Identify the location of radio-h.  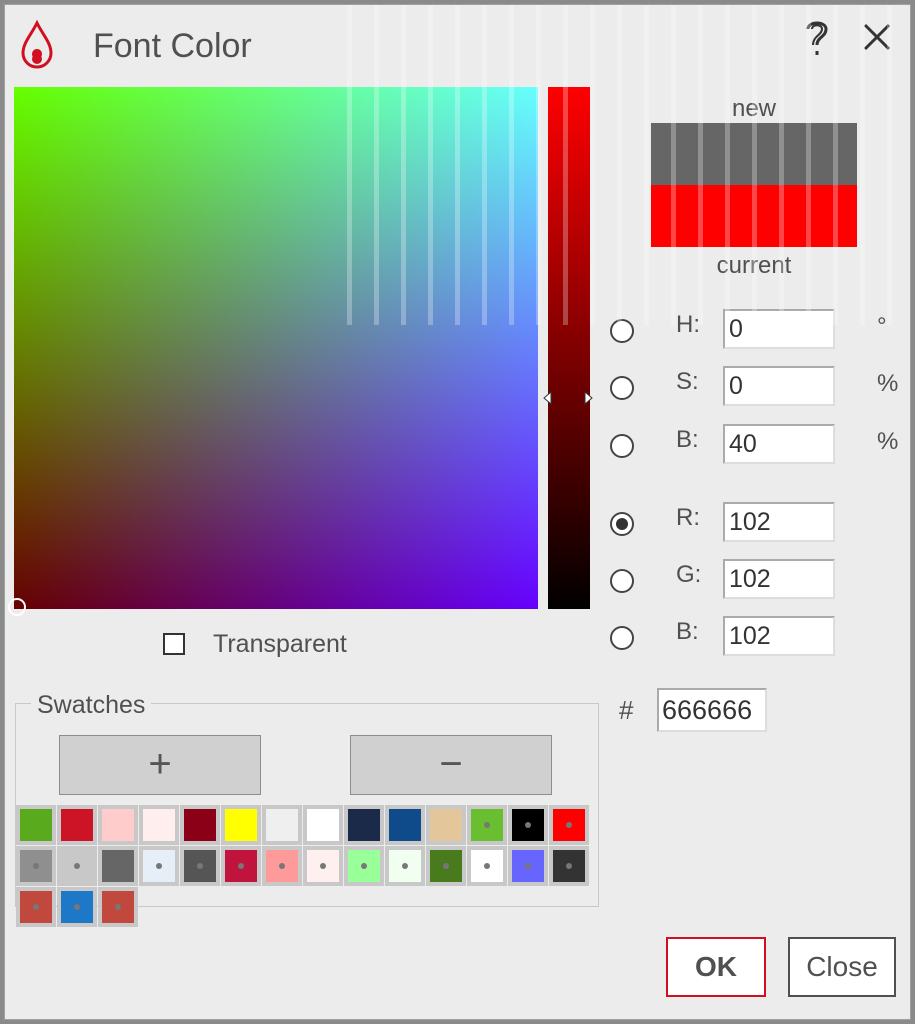
(622, 331).